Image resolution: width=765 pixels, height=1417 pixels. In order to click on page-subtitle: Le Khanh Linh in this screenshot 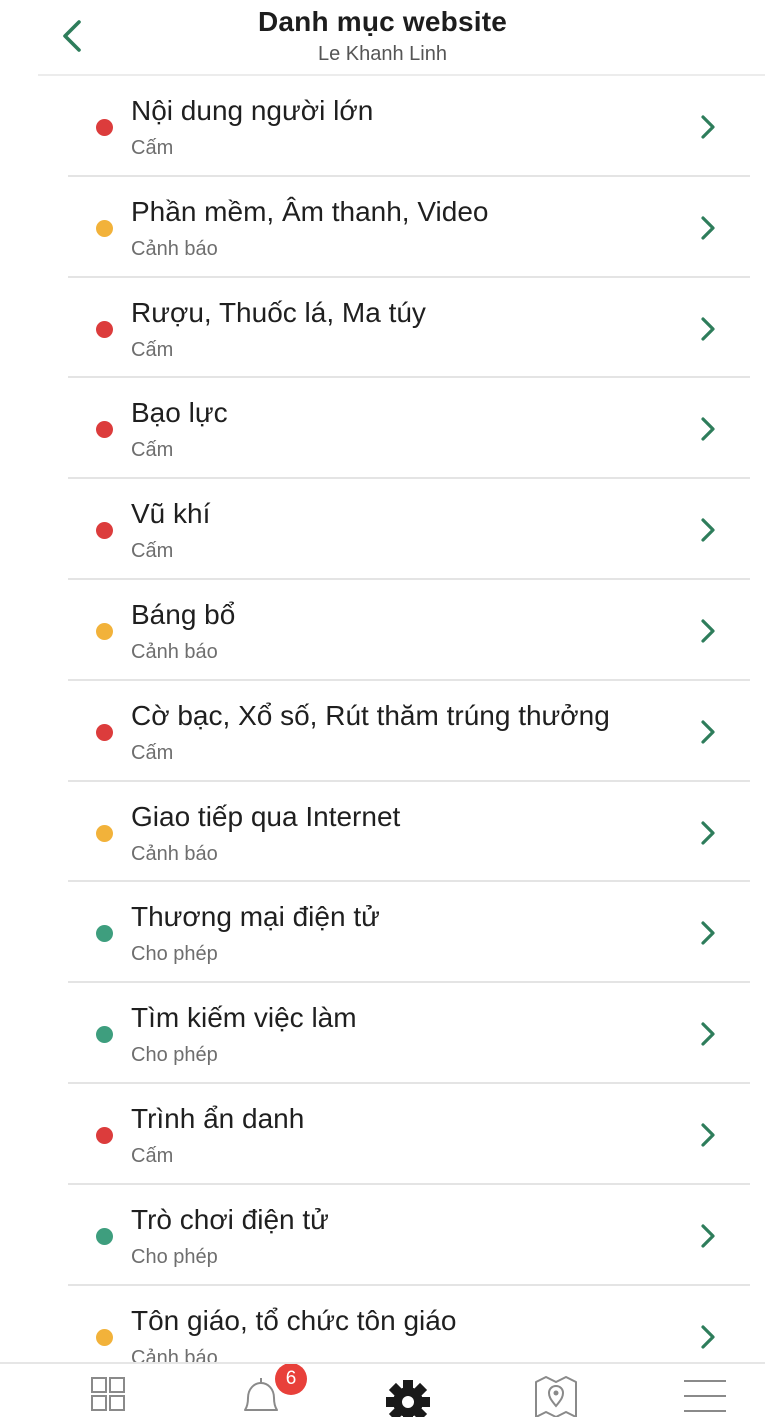, I will do `click(382, 54)`.